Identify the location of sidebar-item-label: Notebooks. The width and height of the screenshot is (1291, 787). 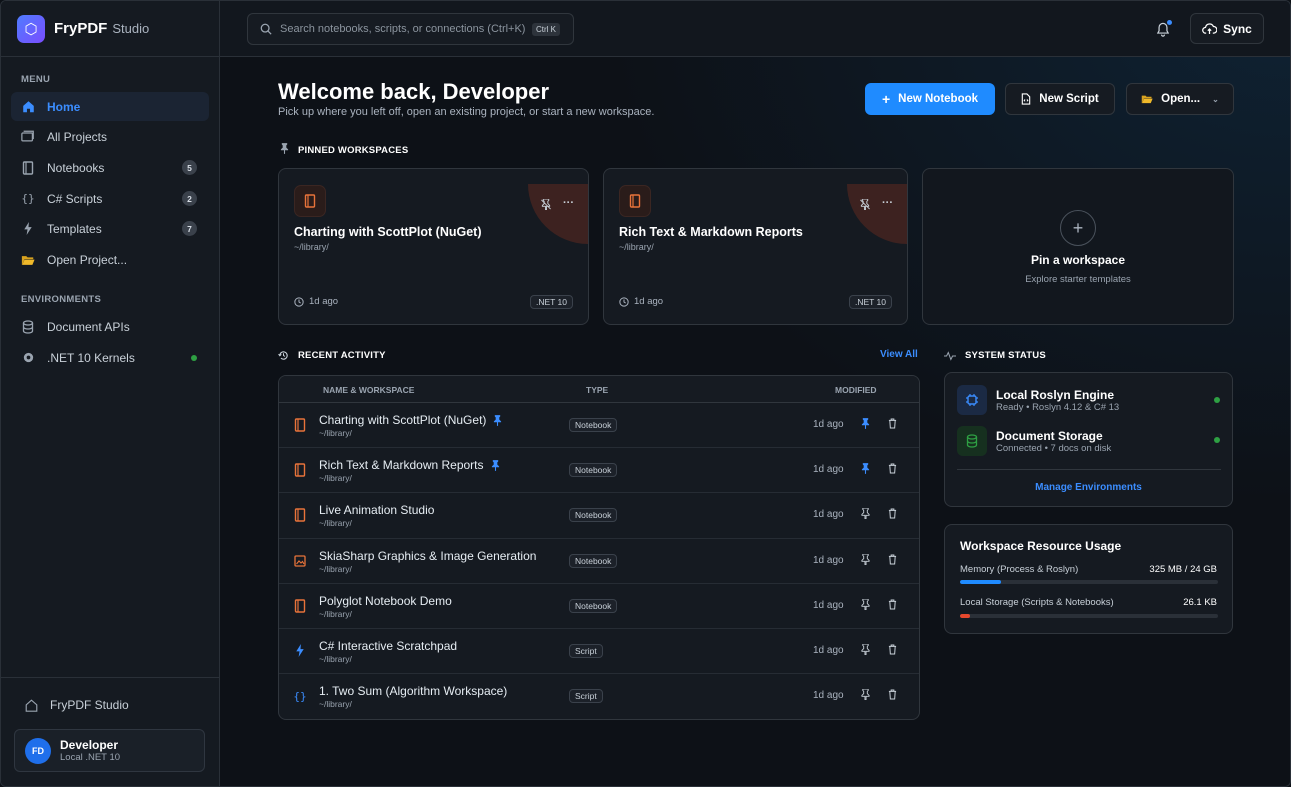
(76, 167).